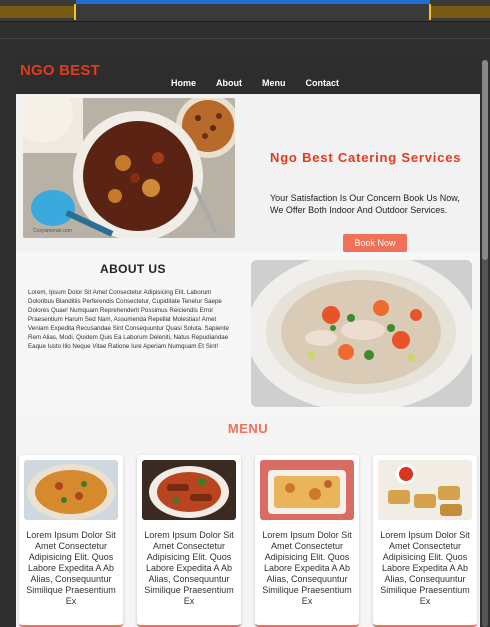 Image resolution: width=490 pixels, height=627 pixels. I want to click on about-title: ABOUT US, so click(133, 269).